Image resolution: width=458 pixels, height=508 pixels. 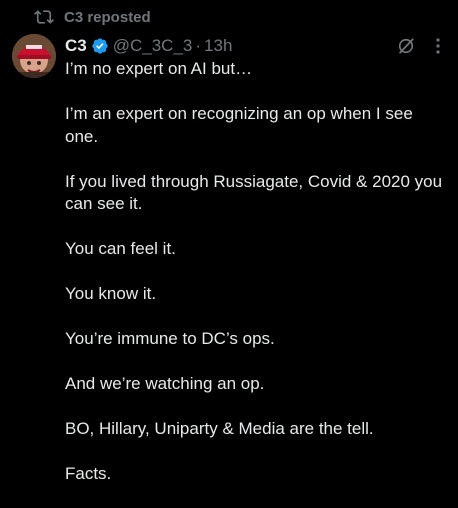 I want to click on display-name: C3, so click(x=76, y=46).